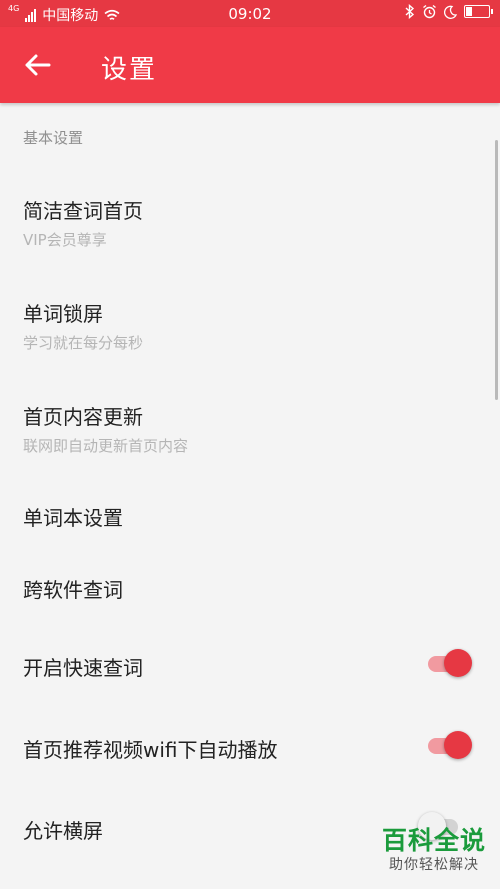 Image resolution: width=500 pixels, height=889 pixels. Describe the element at coordinates (65, 240) in the screenshot. I see `setting-subtitle: VIP会员尊享` at that location.